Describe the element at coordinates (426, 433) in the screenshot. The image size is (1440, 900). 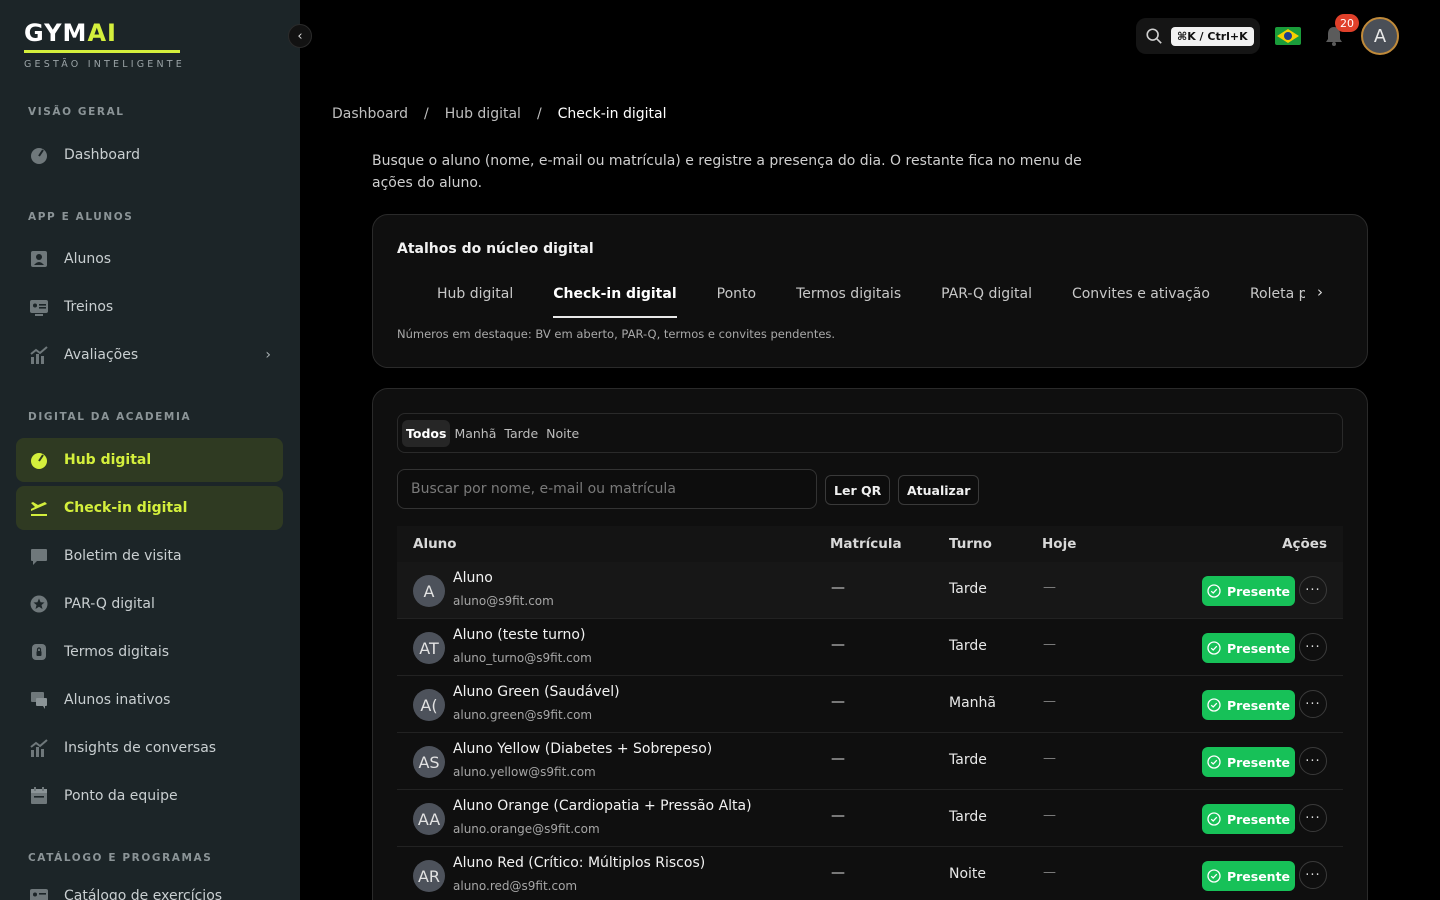
I see `filter-todos: Todos` at that location.